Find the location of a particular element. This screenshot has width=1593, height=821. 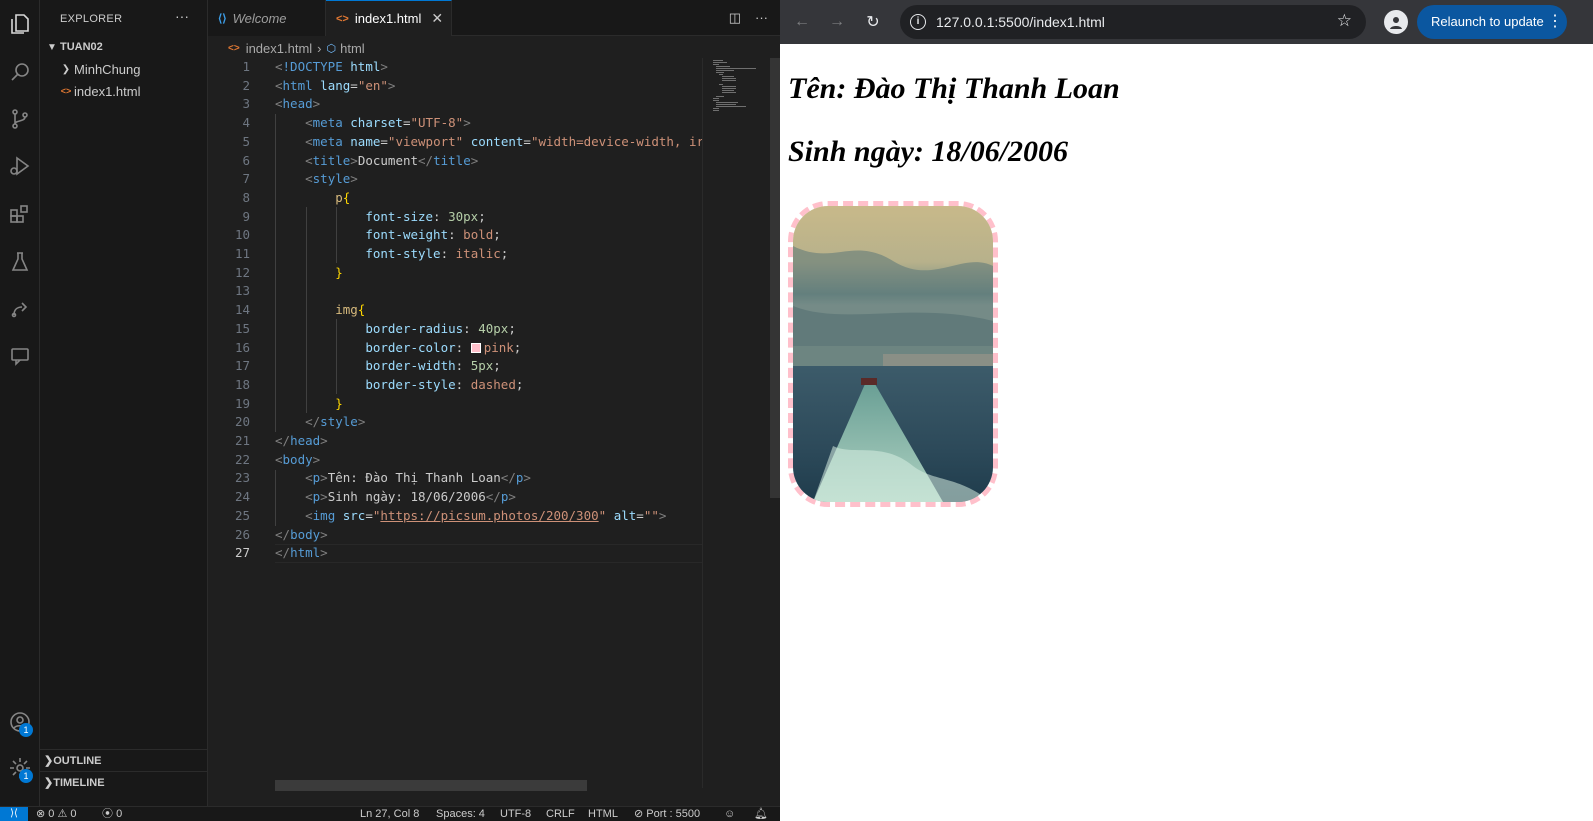

url-text: 127.0.0.1:5500/index1.html is located at coordinates (1020, 22).